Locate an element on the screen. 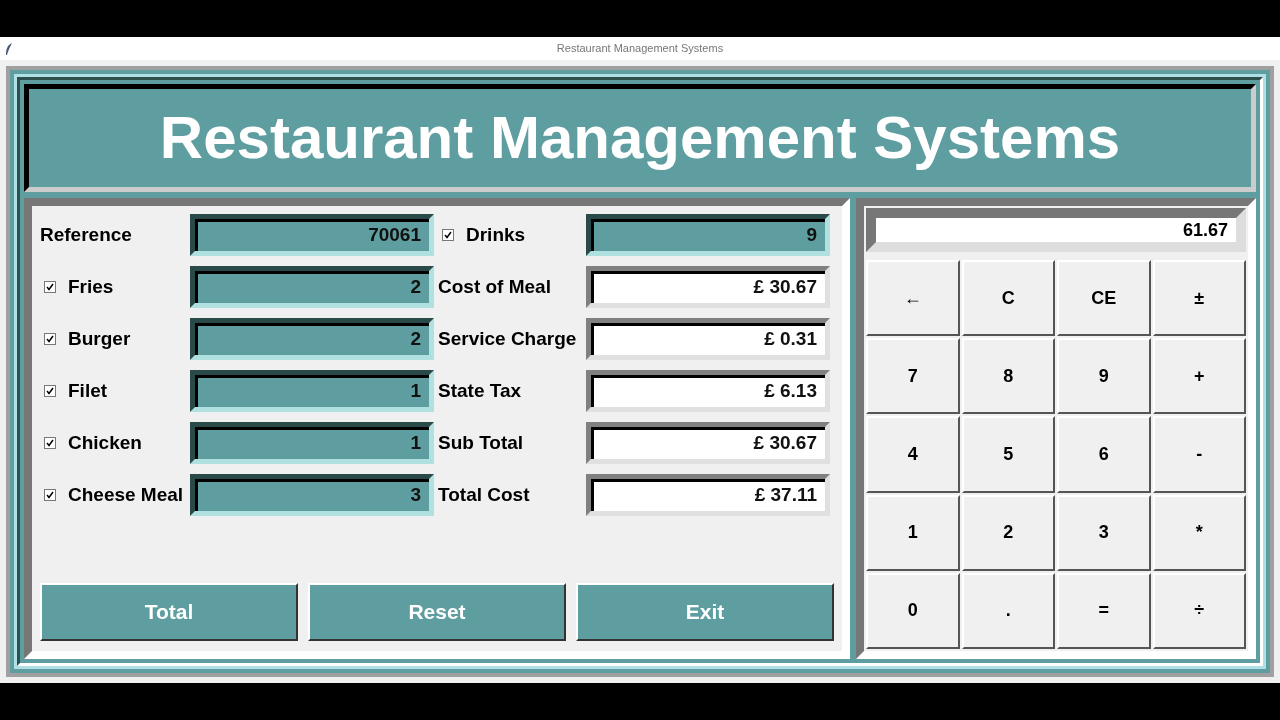 The width and height of the screenshot is (1280, 720). calculator-key: 0 is located at coordinates (913, 610).